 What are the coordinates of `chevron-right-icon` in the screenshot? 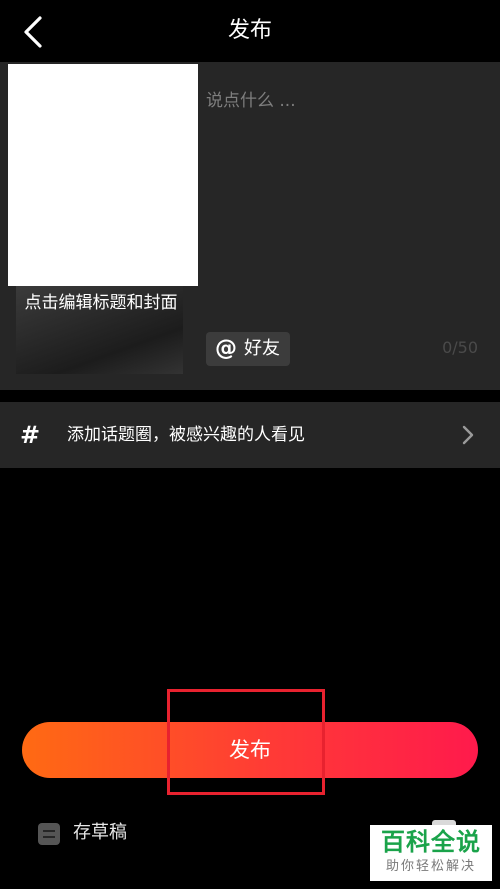 It's located at (468, 435).